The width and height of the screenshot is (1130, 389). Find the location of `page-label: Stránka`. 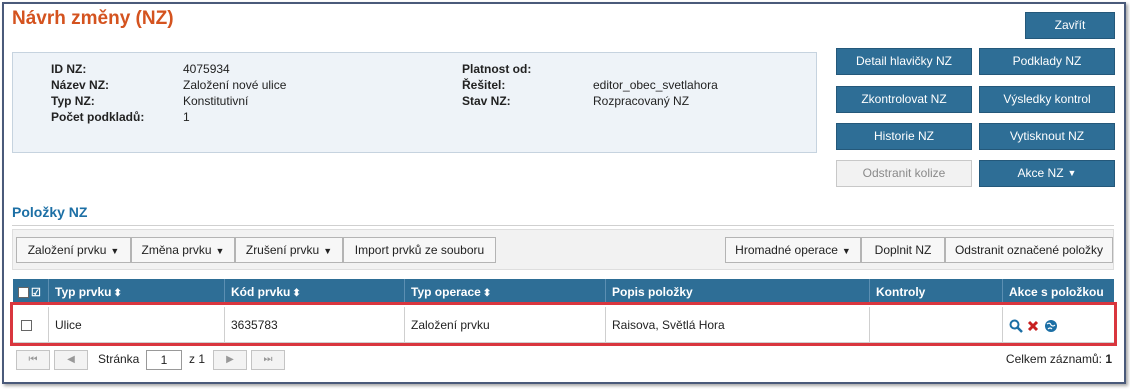

page-label: Stránka is located at coordinates (119, 359).